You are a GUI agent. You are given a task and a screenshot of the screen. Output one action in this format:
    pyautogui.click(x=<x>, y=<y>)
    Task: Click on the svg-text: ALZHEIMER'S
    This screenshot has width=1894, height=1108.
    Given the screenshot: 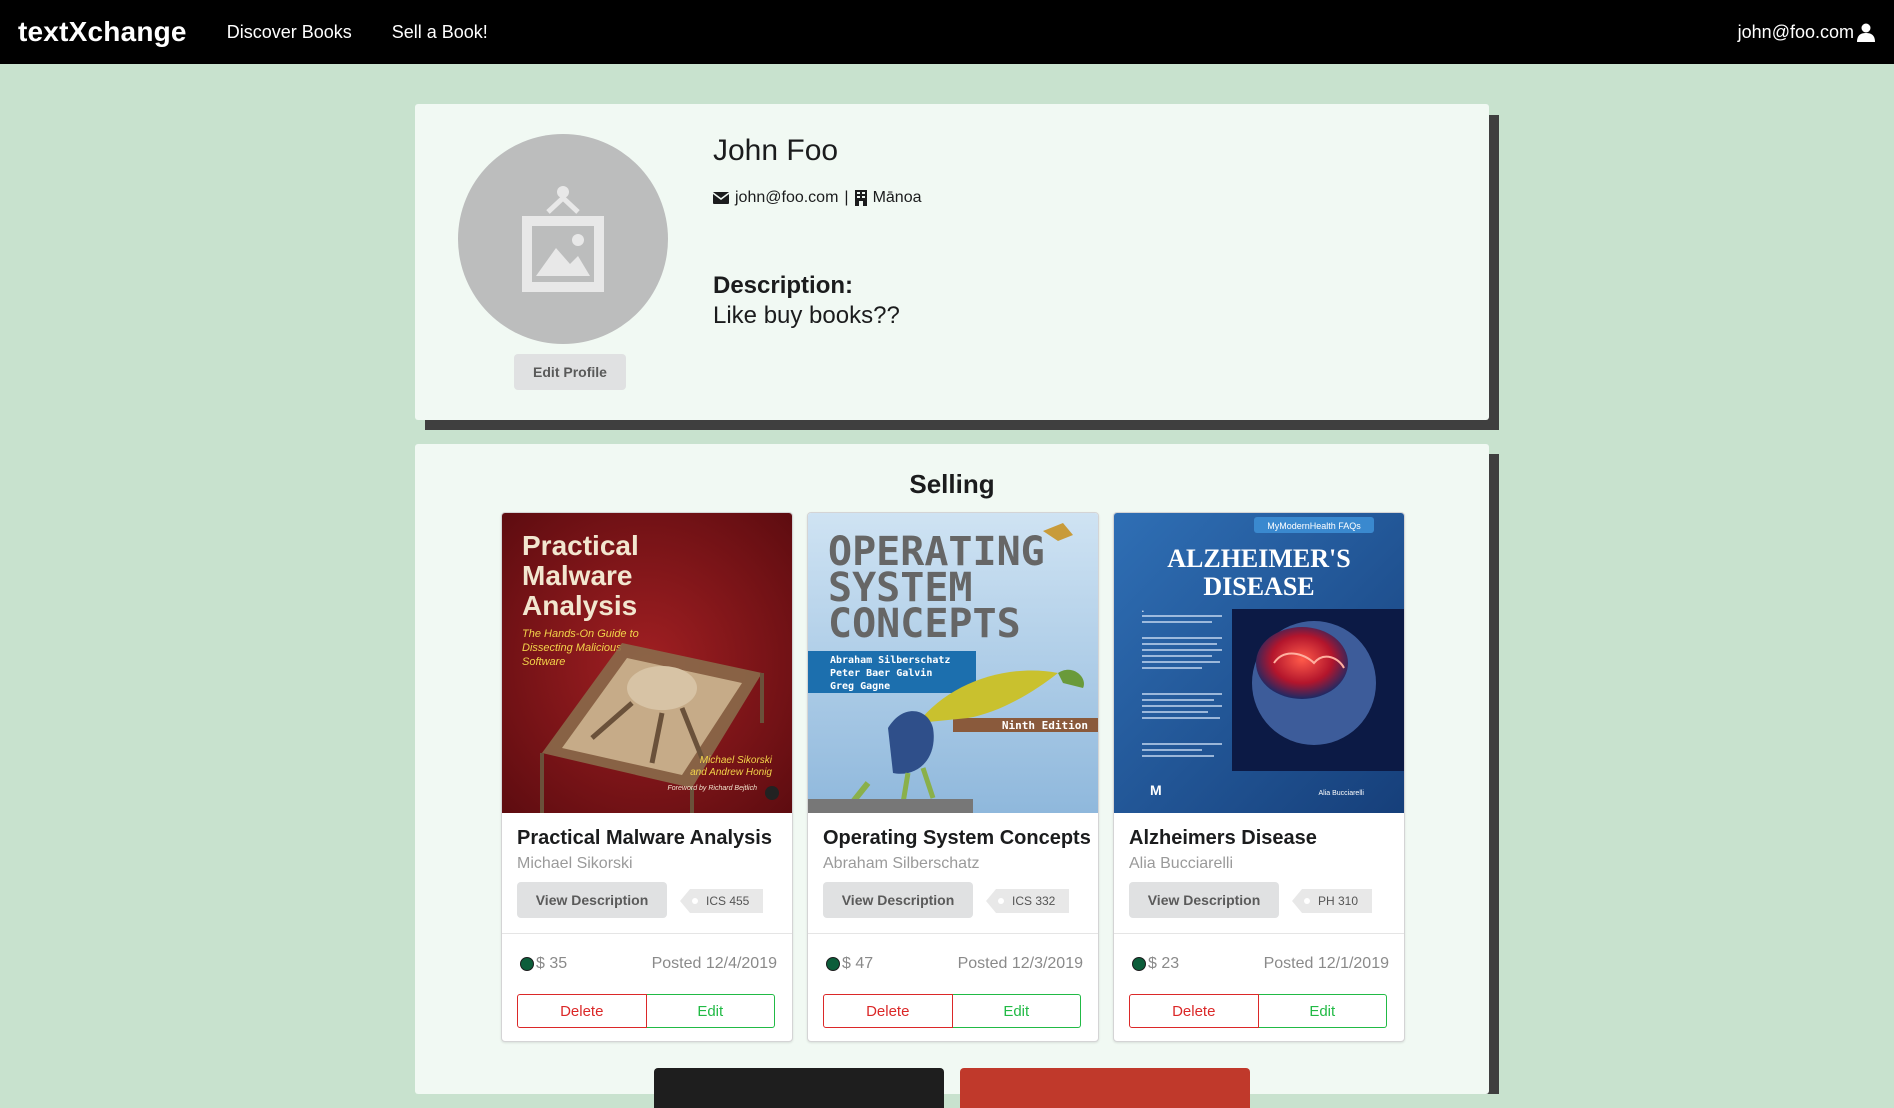 What is the action you would take?
    pyautogui.click(x=1259, y=558)
    